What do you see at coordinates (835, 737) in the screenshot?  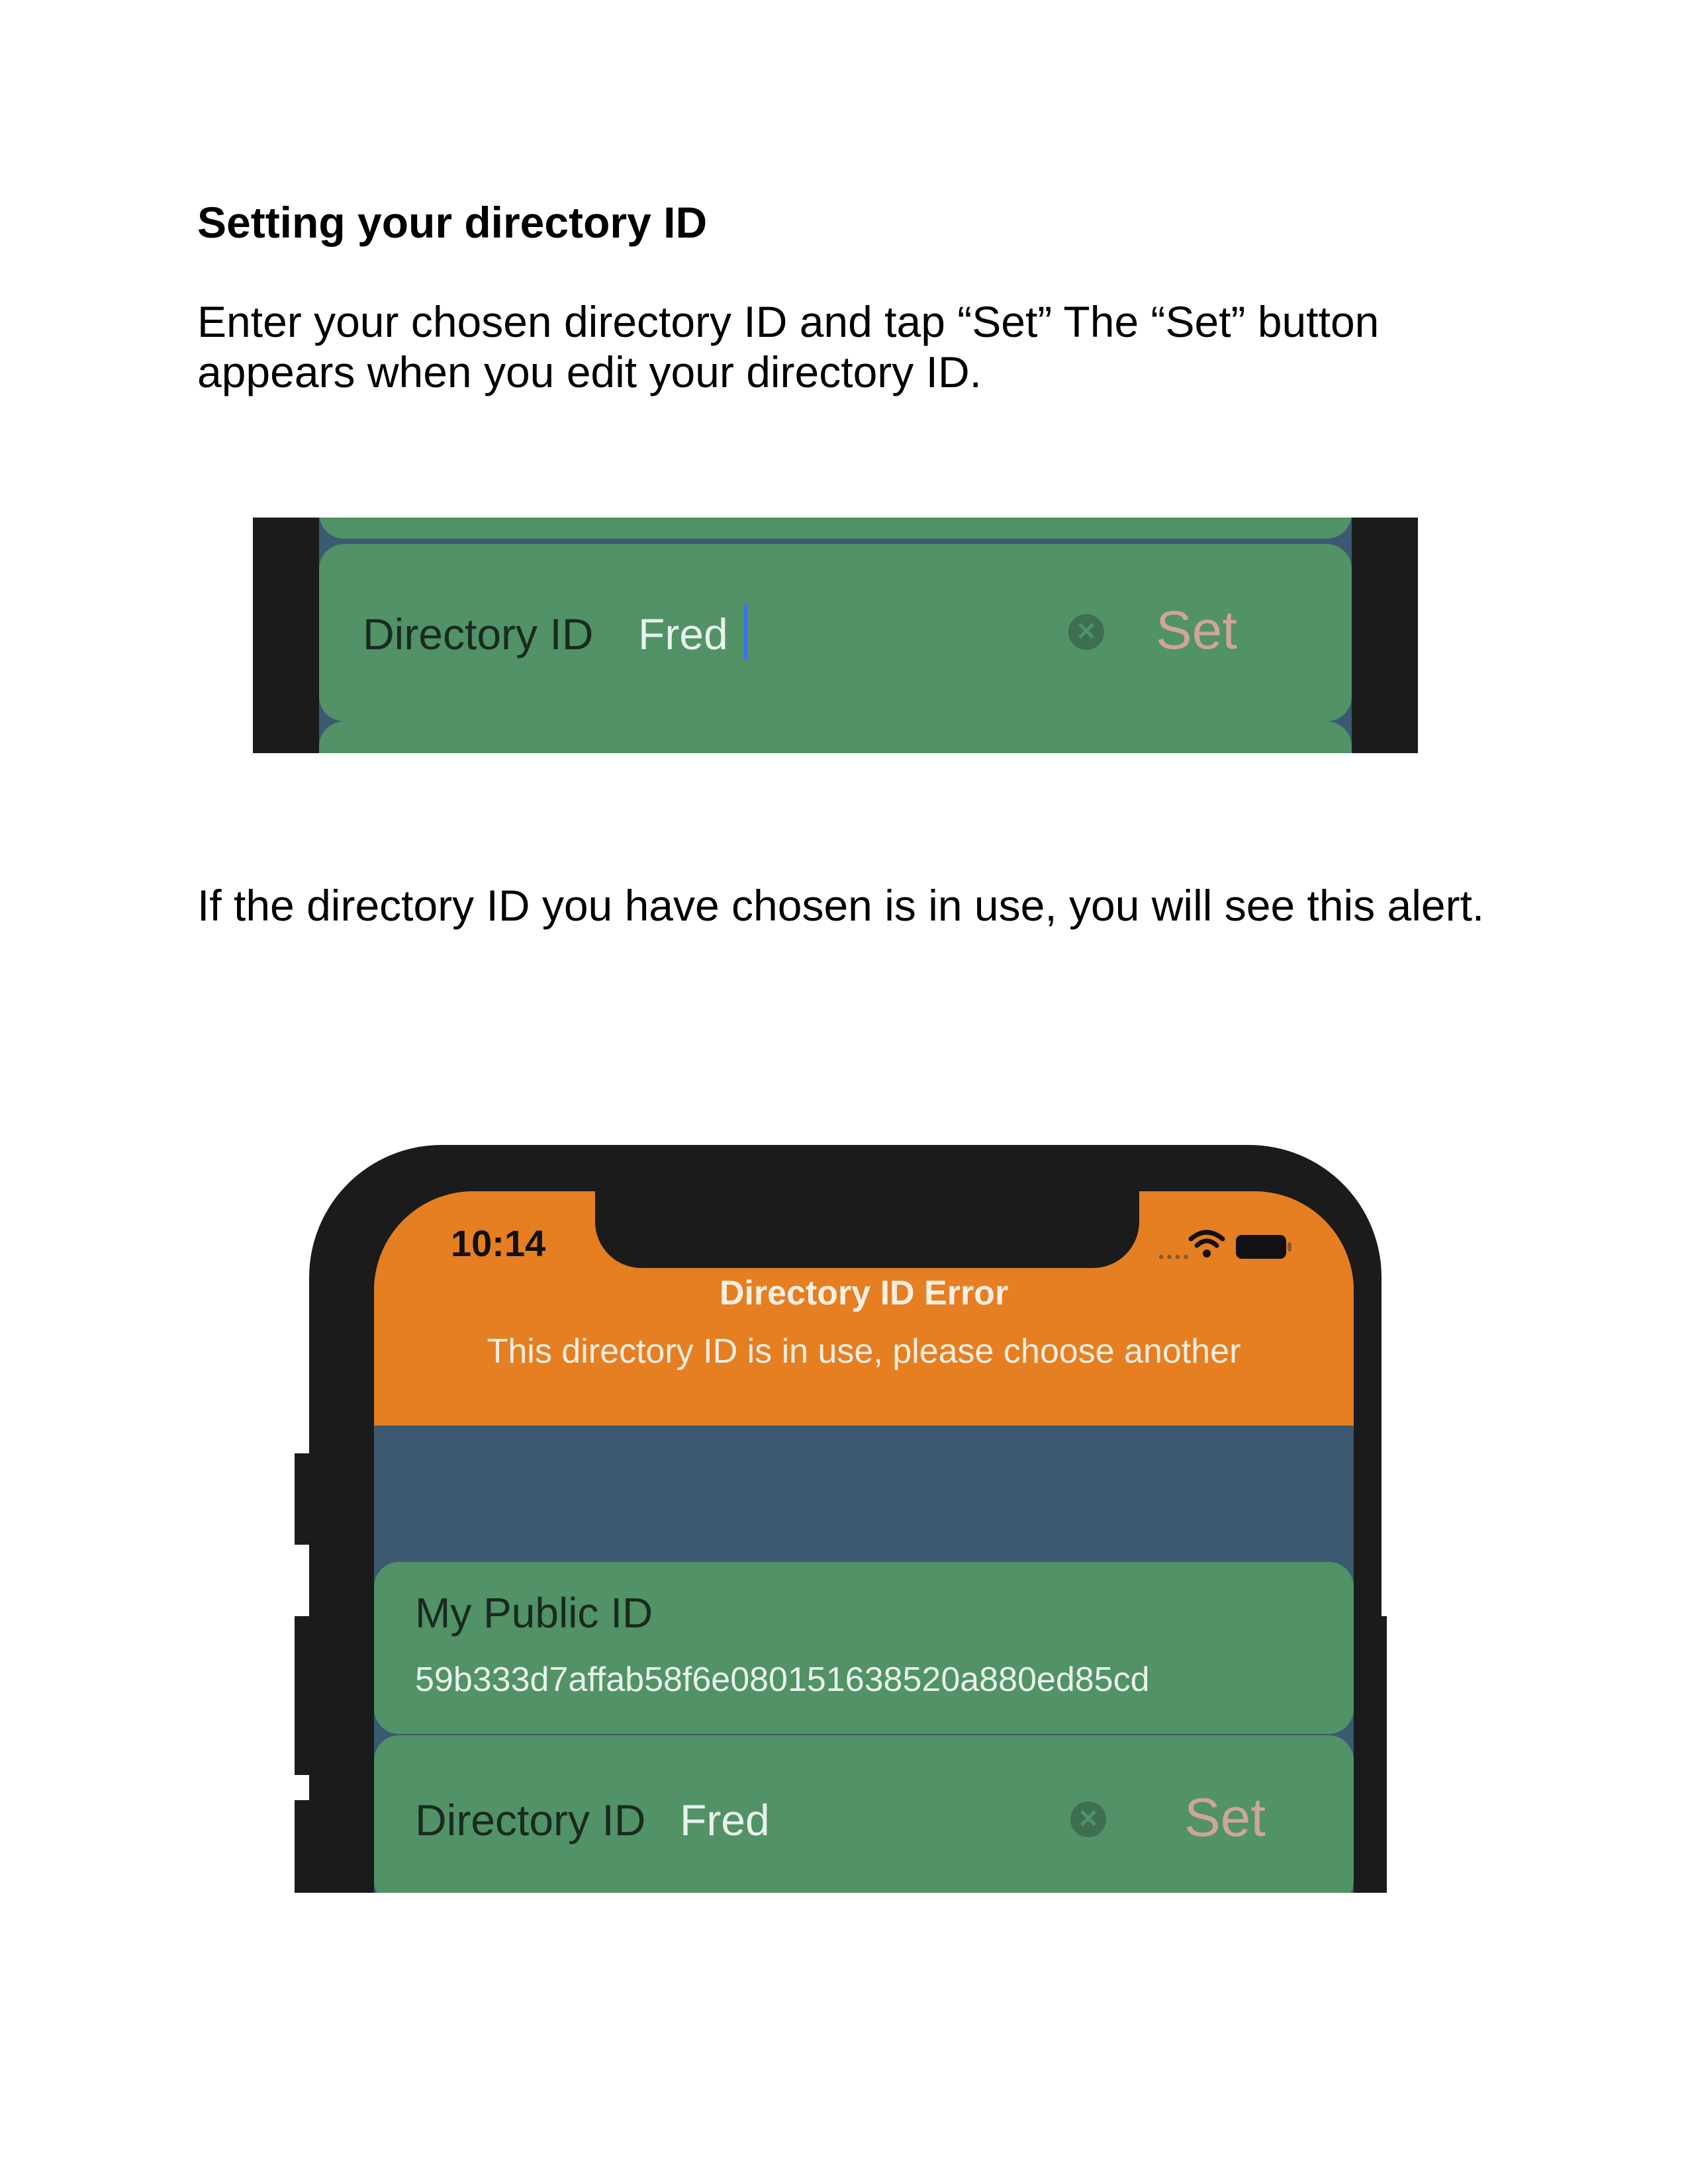 I see `card-below` at bounding box center [835, 737].